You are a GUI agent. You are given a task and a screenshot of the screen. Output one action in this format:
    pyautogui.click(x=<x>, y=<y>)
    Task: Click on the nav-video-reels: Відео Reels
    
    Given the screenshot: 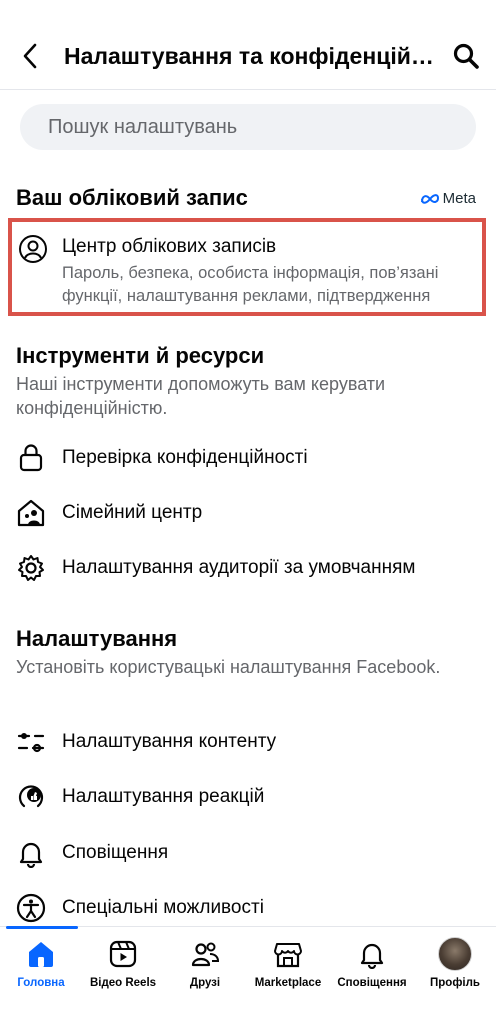 What is the action you would take?
    pyautogui.click(x=123, y=967)
    